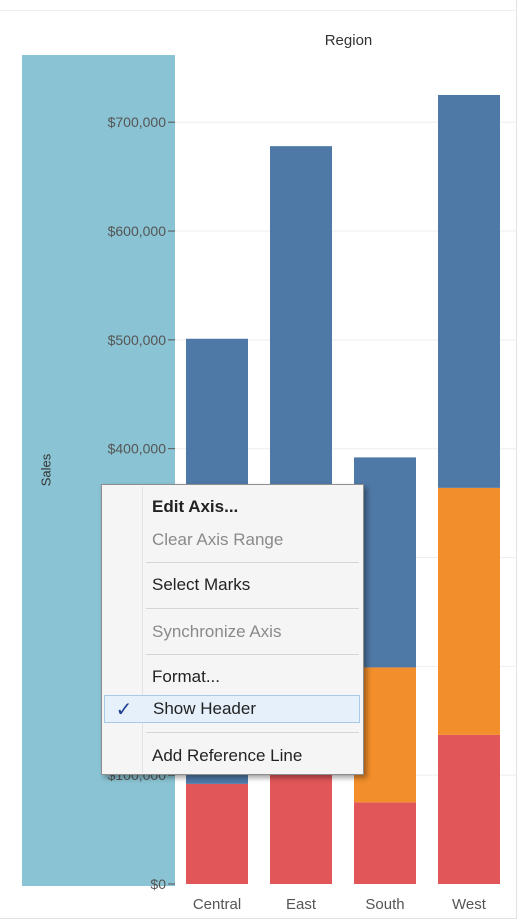 Image resolution: width=519 pixels, height=921 pixels. Describe the element at coordinates (385, 843) in the screenshot. I see `bar-segment-south` at that location.